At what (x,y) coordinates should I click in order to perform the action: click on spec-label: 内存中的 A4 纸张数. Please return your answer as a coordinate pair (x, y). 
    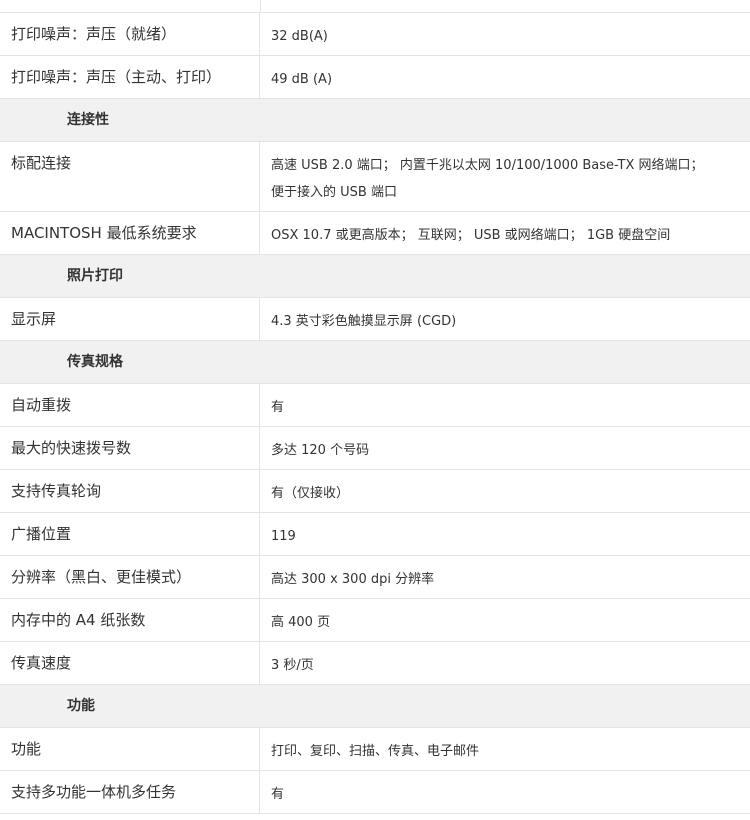
    Looking at the image, I should click on (130, 620).